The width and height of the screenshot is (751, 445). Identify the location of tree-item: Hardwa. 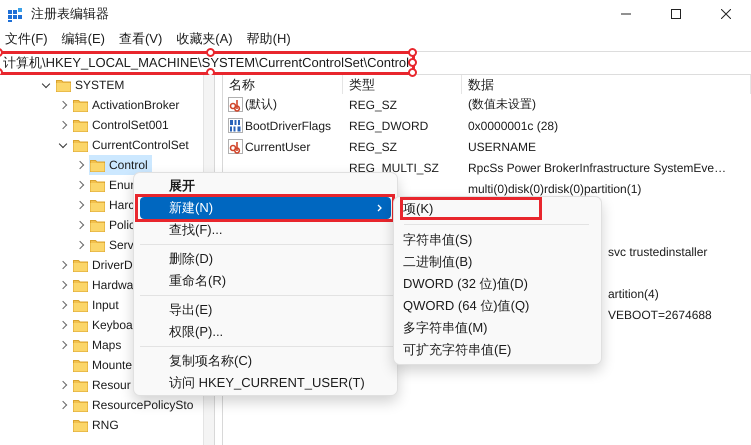
(105, 285).